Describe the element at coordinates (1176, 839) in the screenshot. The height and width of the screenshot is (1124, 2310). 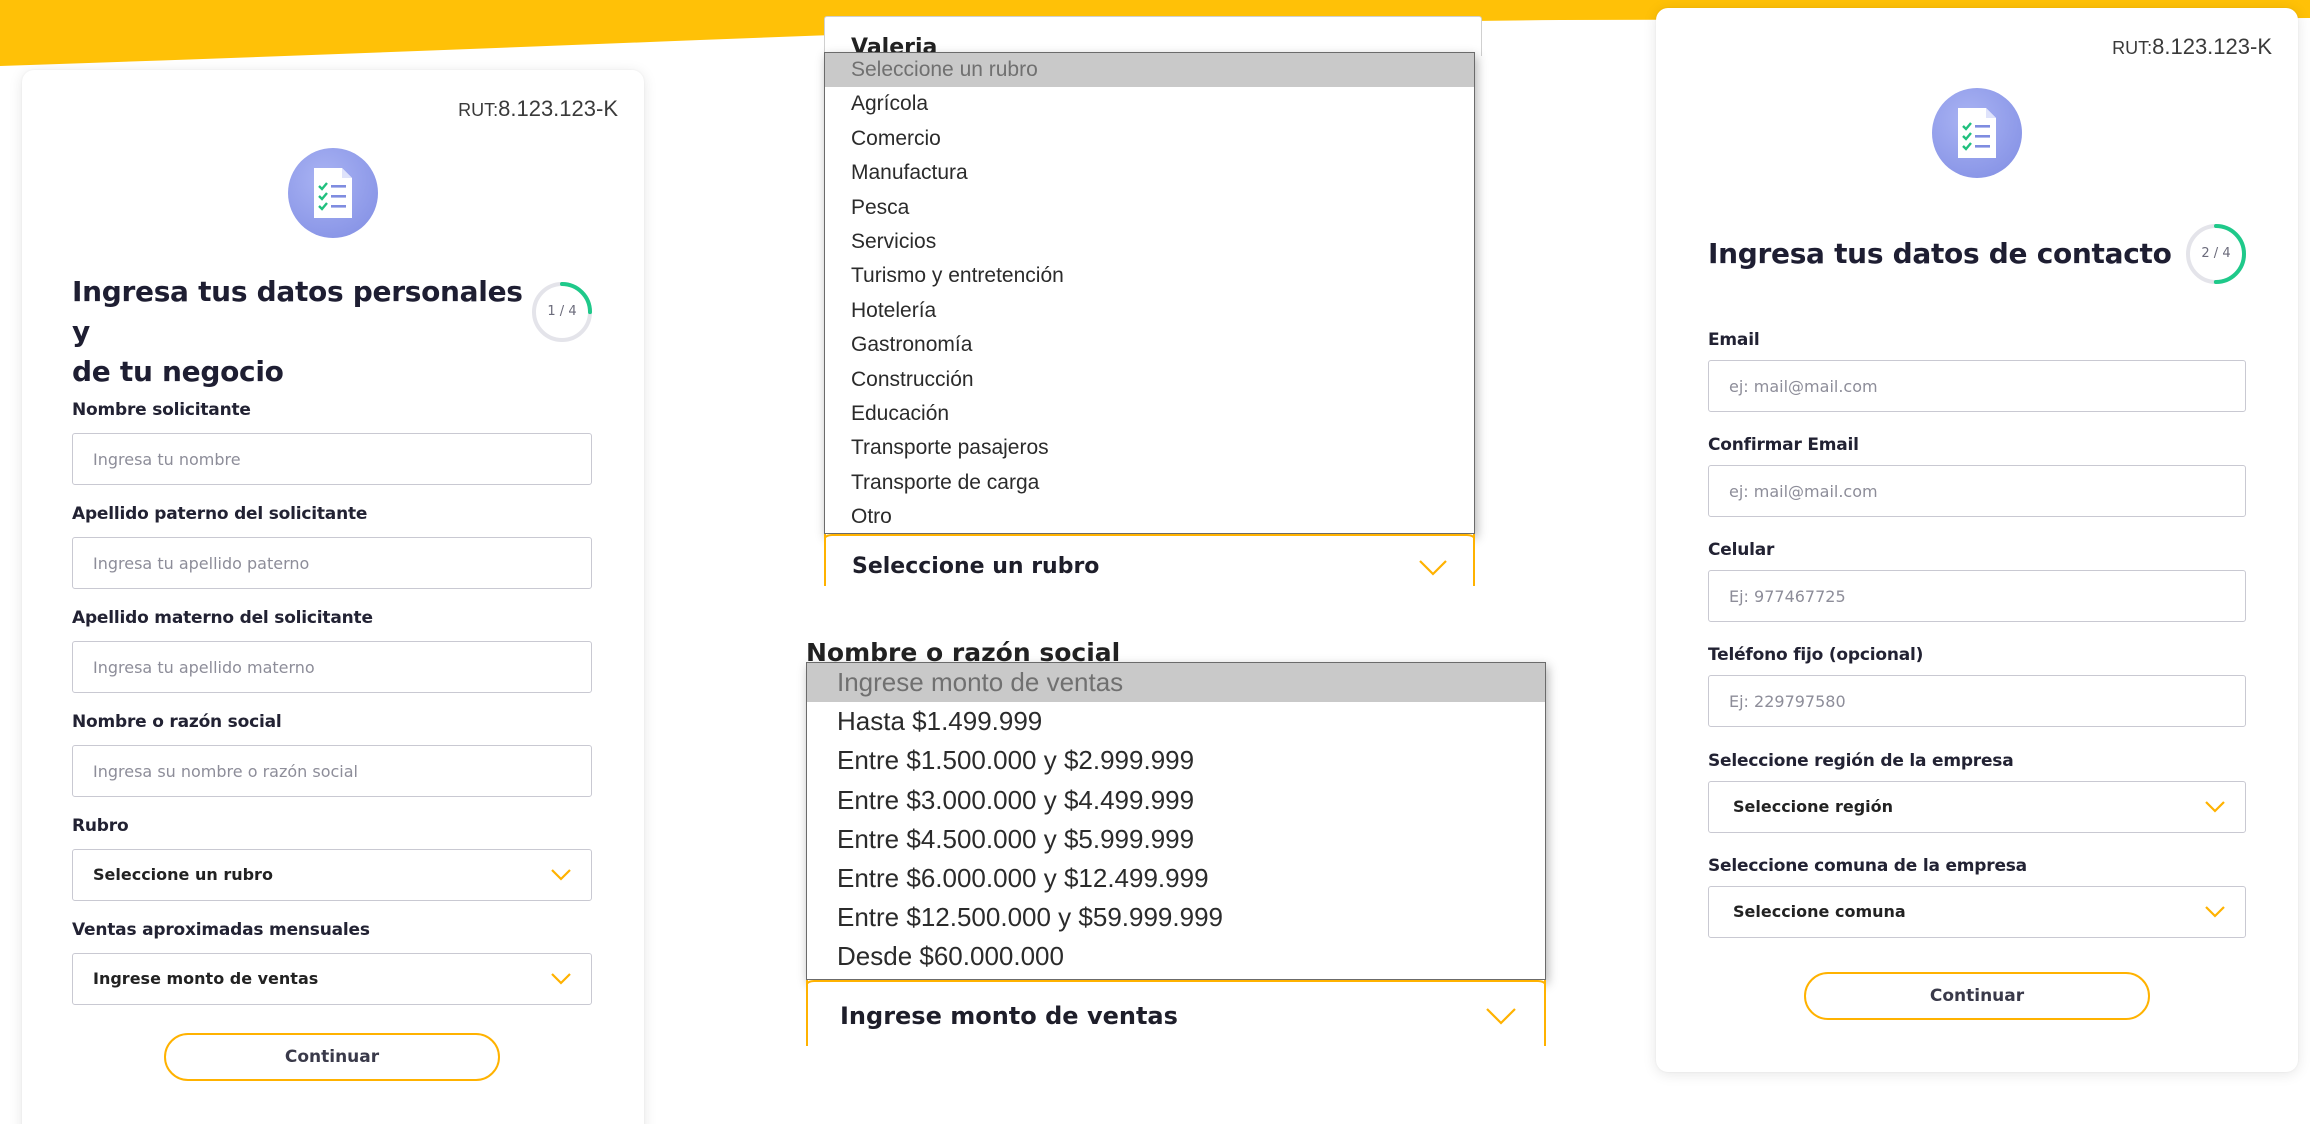
I see `ventas-option: Entre $4.500.000 y $5.999.999` at that location.